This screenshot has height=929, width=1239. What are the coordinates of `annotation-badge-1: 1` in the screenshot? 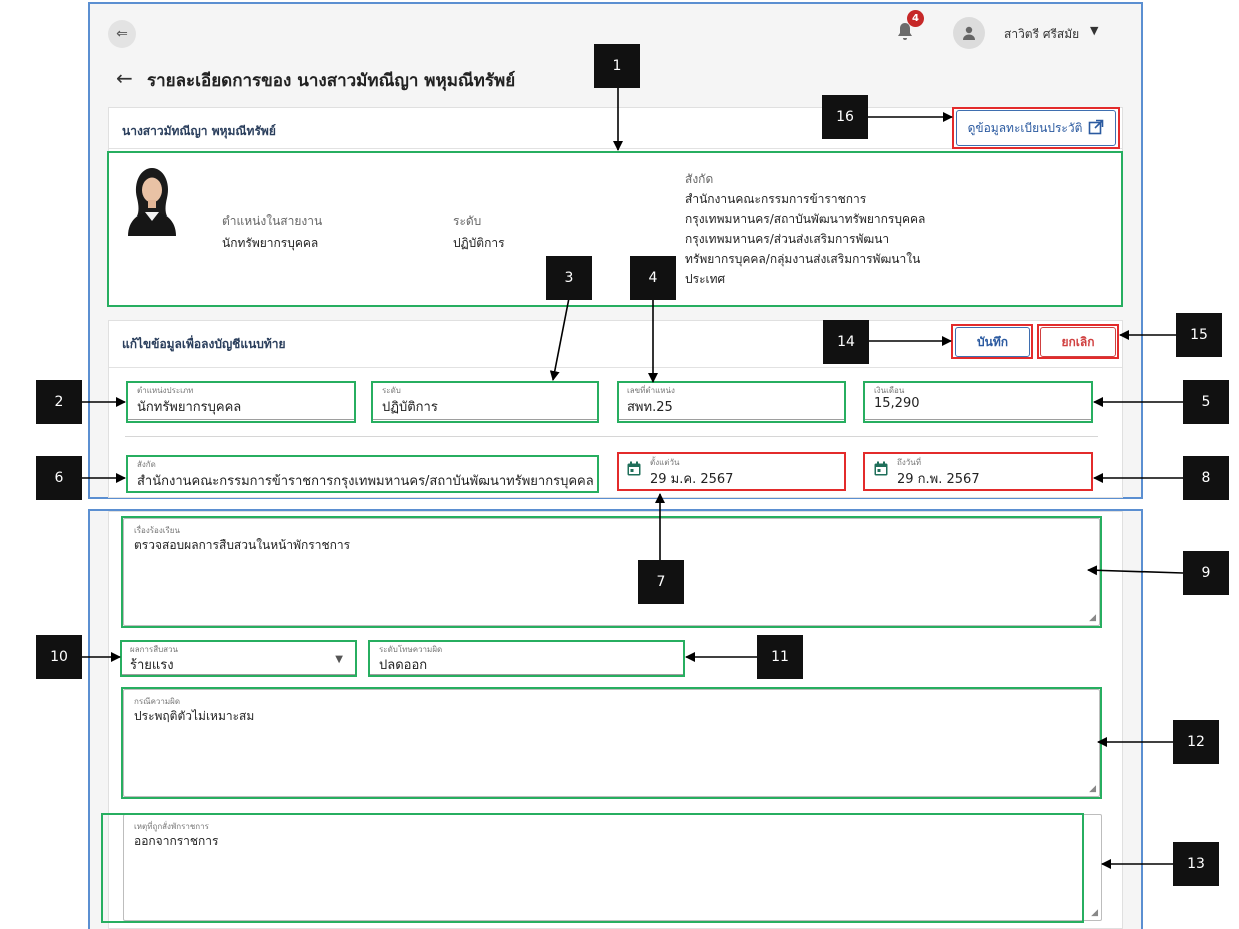 It's located at (617, 66).